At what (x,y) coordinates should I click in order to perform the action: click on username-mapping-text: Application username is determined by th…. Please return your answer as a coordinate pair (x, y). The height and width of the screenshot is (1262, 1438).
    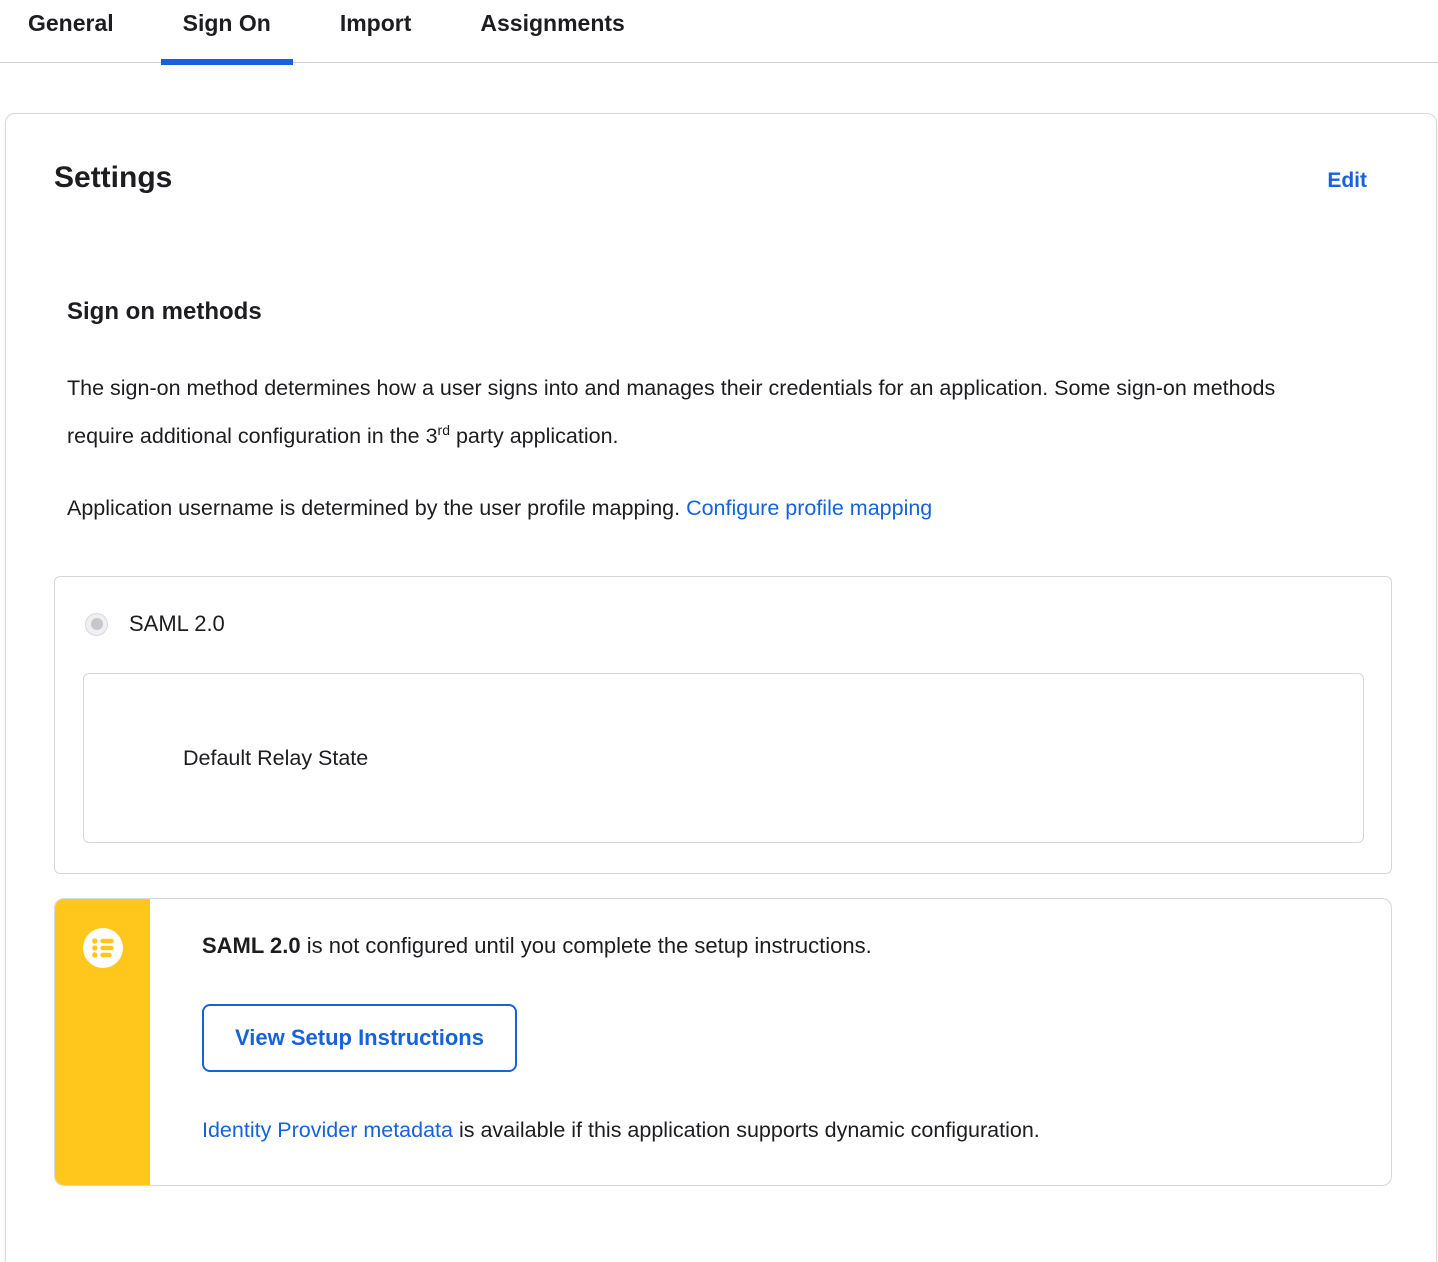
    Looking at the image, I should click on (377, 508).